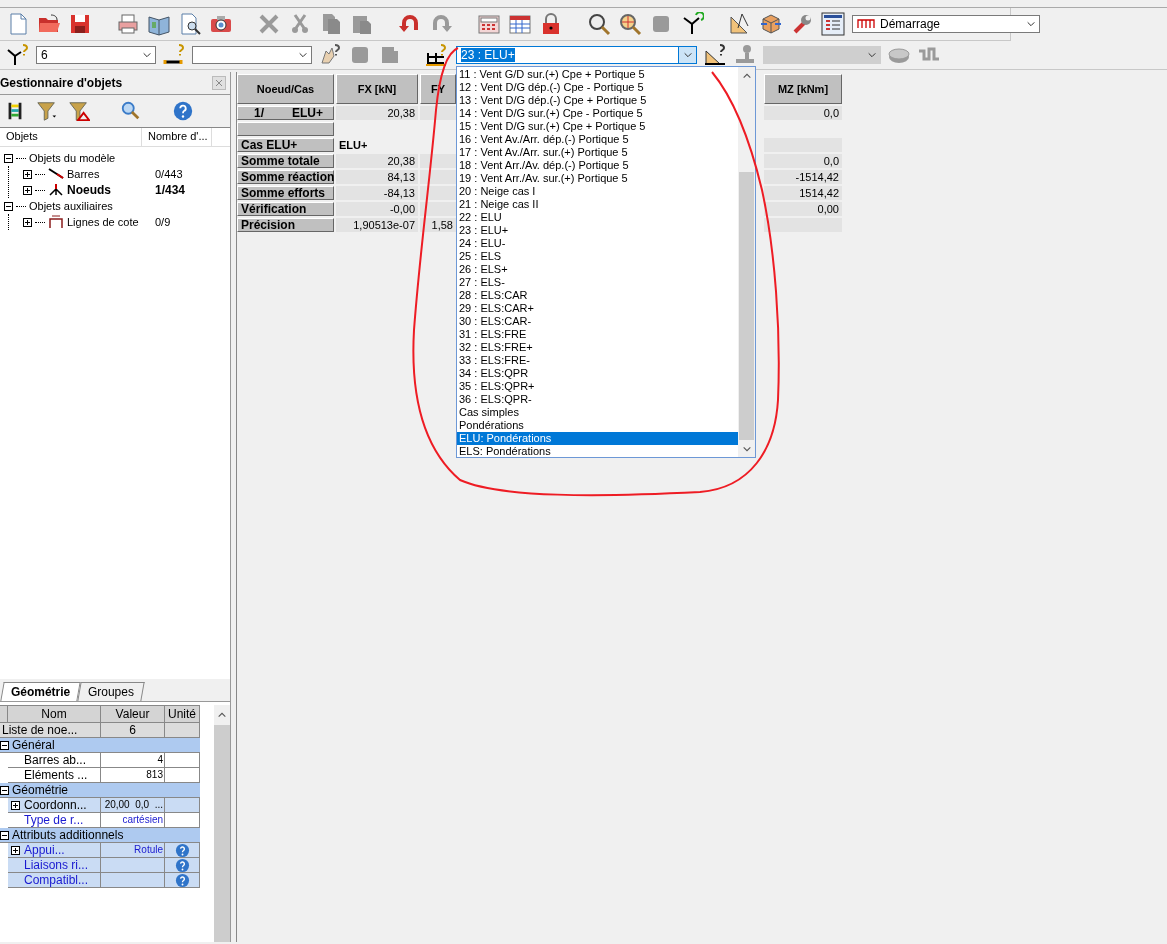 This screenshot has height=944, width=1167. Describe the element at coordinates (96, 55) in the screenshot. I see `node-selector: 6` at that location.